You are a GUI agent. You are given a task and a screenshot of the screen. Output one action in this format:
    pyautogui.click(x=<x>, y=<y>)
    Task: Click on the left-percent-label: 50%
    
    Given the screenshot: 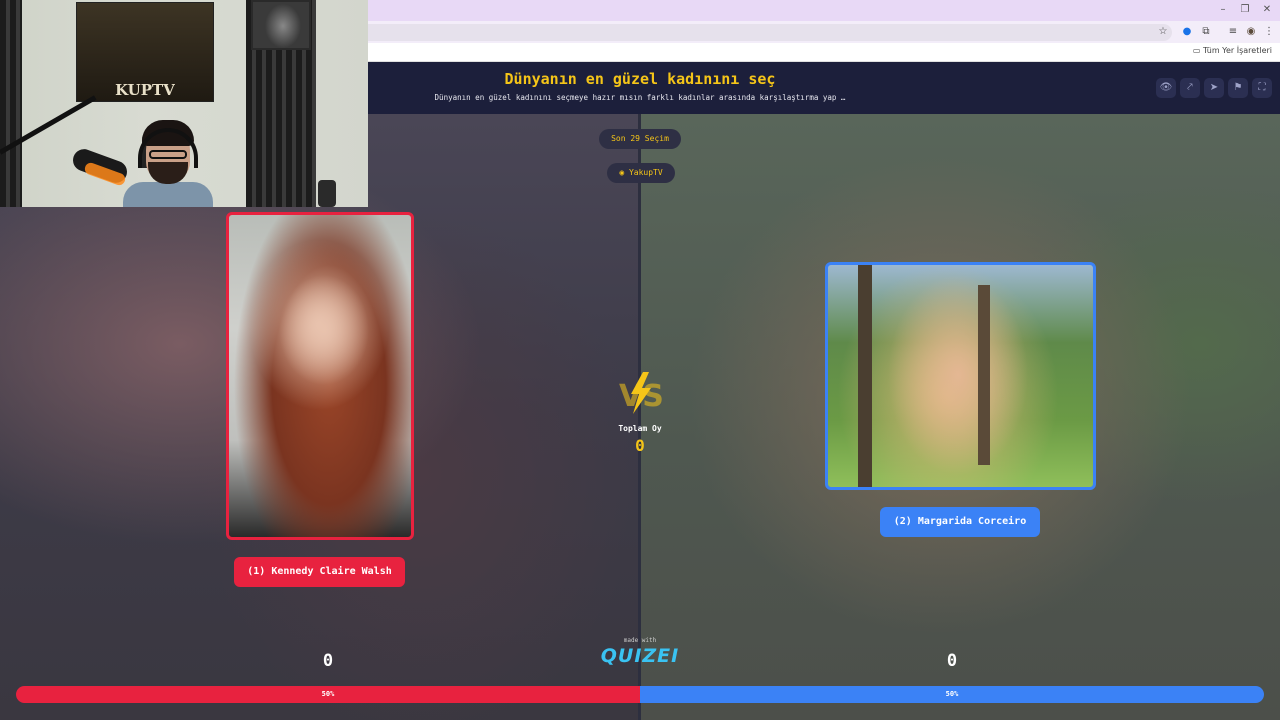 What is the action you would take?
    pyautogui.click(x=328, y=694)
    